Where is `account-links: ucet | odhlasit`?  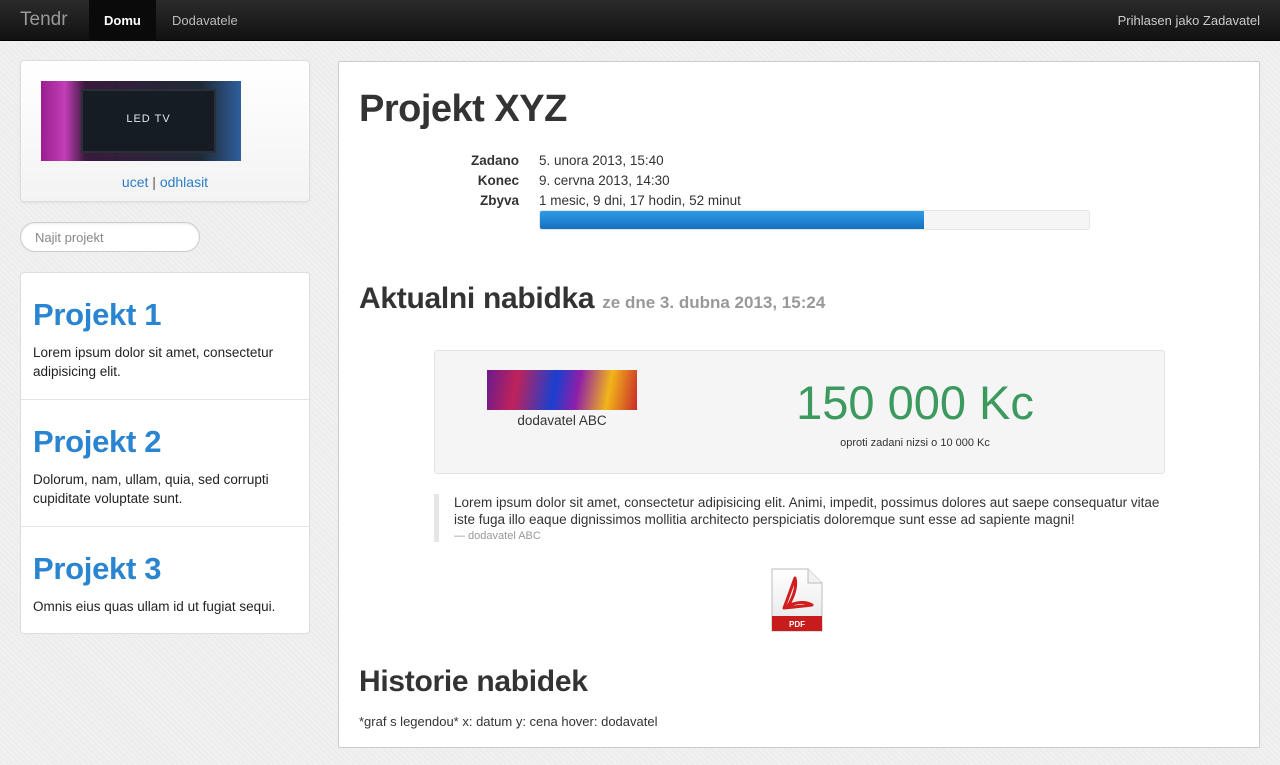 account-links: ucet | odhlasit is located at coordinates (165, 182).